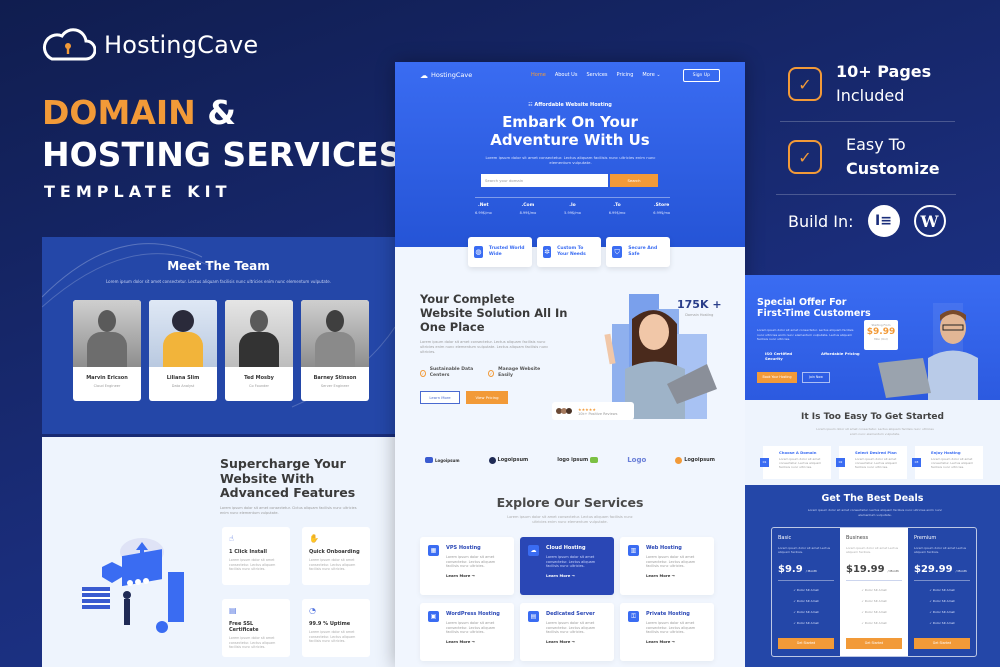  I want to click on badge-trusted: ◍ Trusted World Wide, so click(500, 252).